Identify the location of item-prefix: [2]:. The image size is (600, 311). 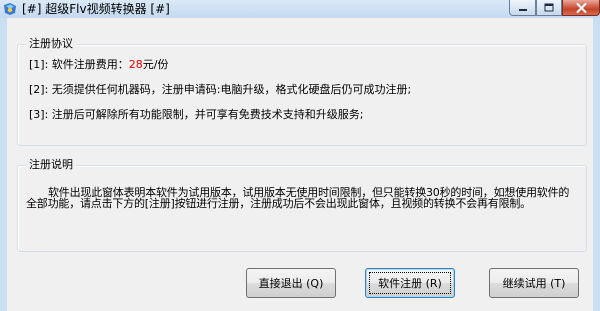
(39, 89).